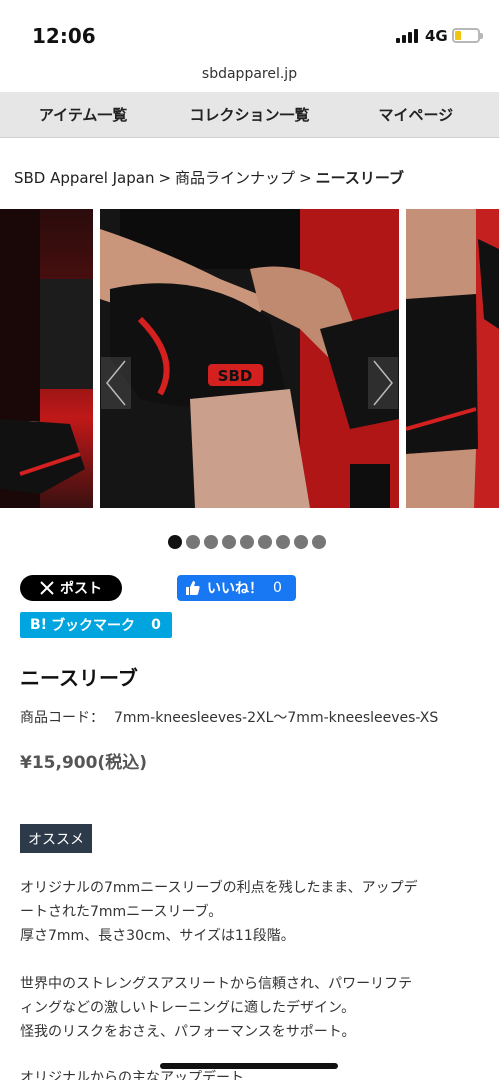 Image resolution: width=499 pixels, height=1080 pixels. I want to click on description-line: オリジナルの7mmニースリーブの利点を残したまま、アップデ, so click(219, 888).